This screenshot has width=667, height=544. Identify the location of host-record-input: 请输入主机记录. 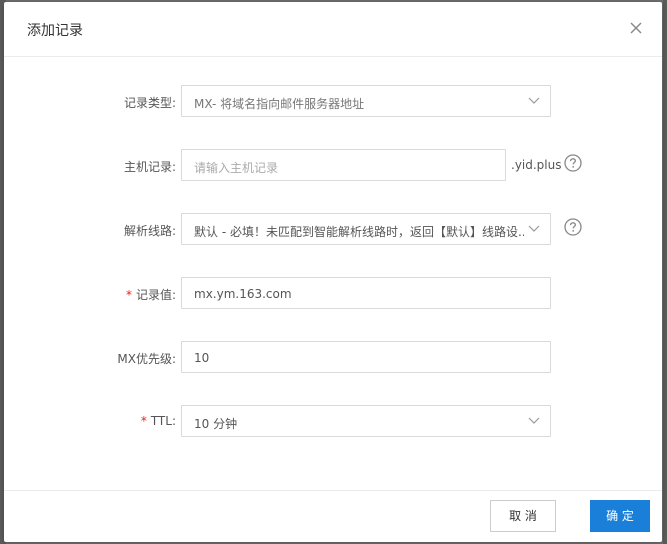
(343, 165).